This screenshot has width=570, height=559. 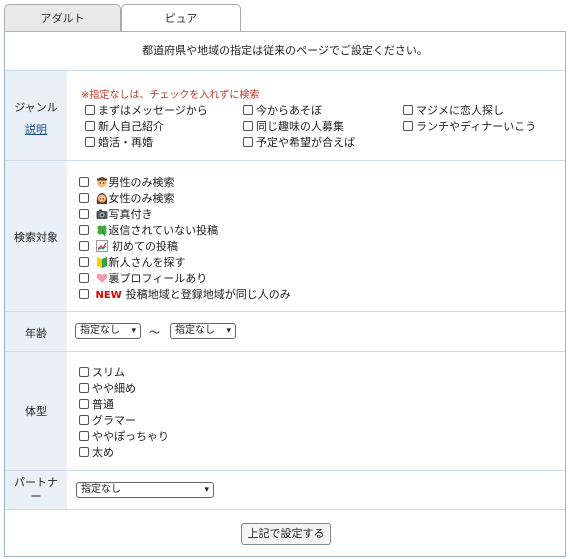 I want to click on man-face-icon, so click(x=101, y=182).